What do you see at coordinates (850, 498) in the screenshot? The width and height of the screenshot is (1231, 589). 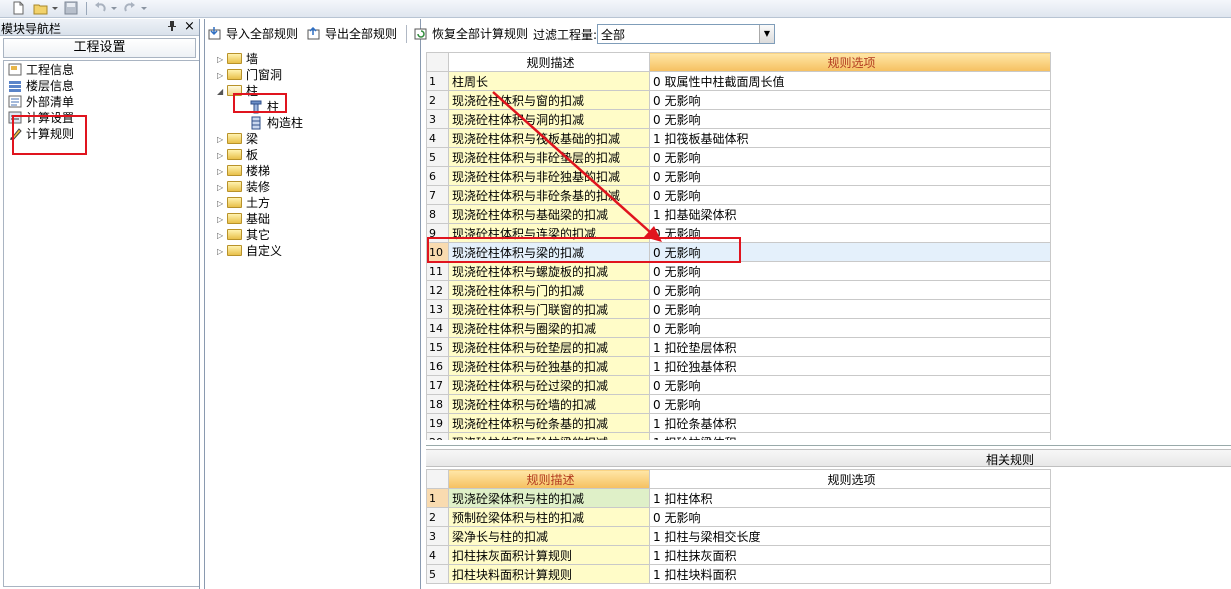 I see `rule-option-cell: 1 扣柱体积` at bounding box center [850, 498].